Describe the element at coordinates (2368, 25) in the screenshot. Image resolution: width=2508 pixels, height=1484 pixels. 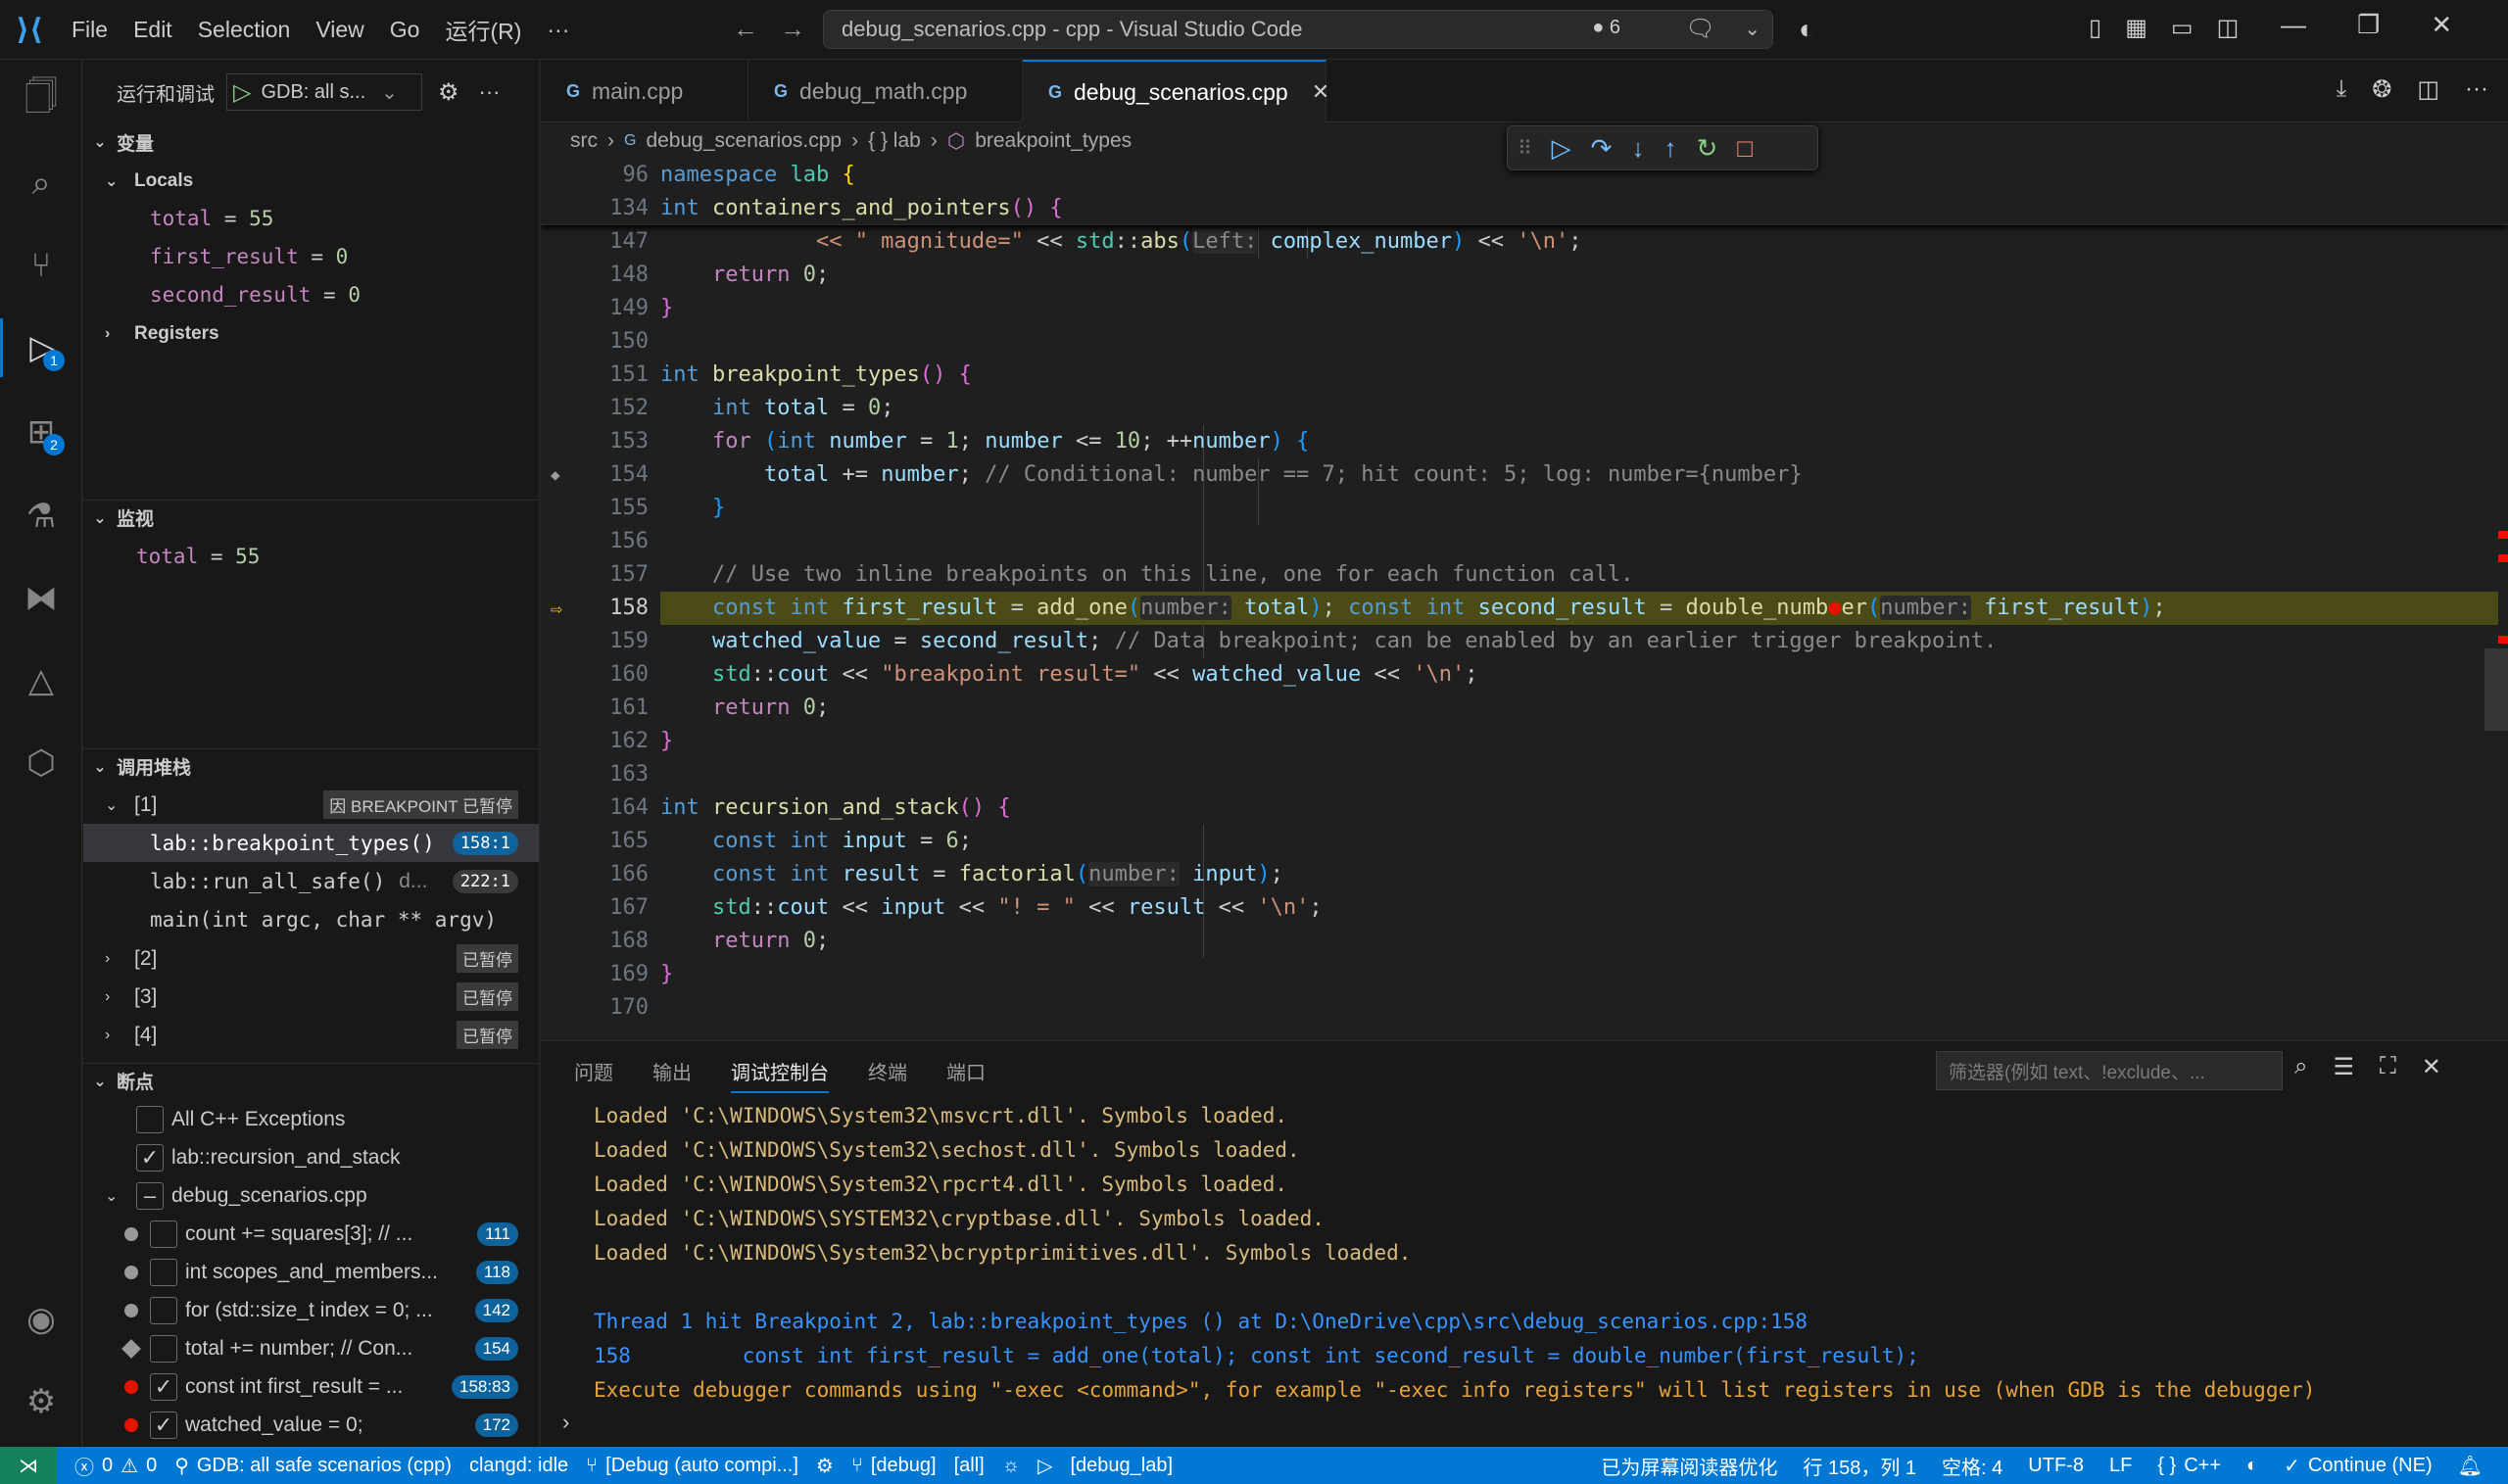
I see `restore-icon: ❐` at that location.